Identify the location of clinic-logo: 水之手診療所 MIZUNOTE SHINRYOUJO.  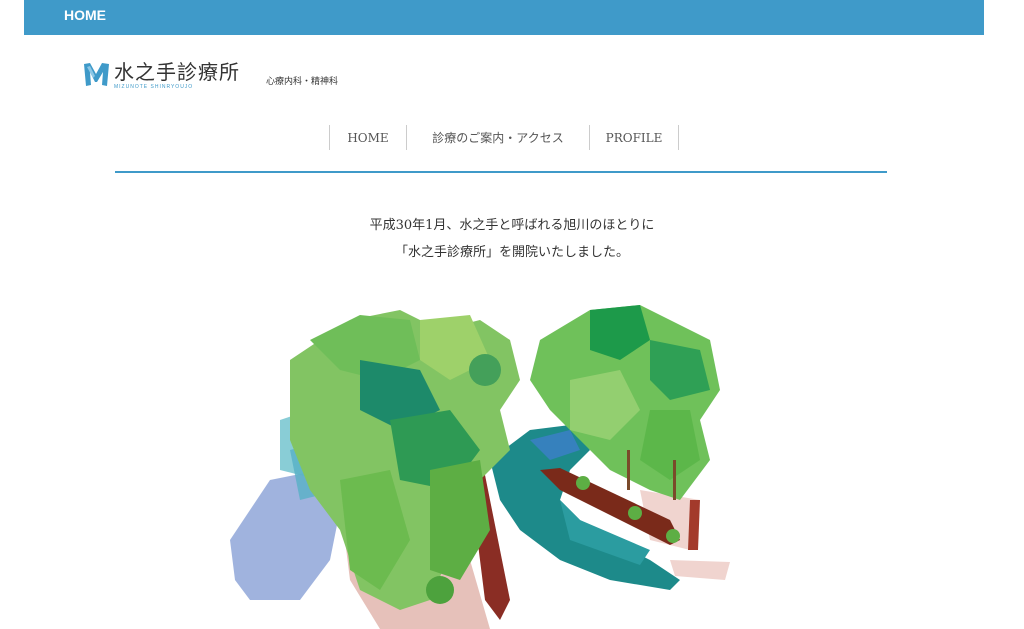
(161, 75).